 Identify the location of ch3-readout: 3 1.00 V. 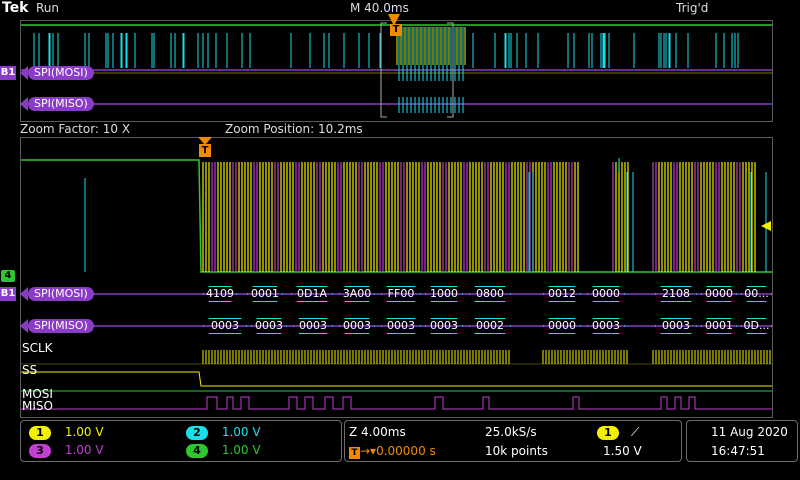
(66, 450).